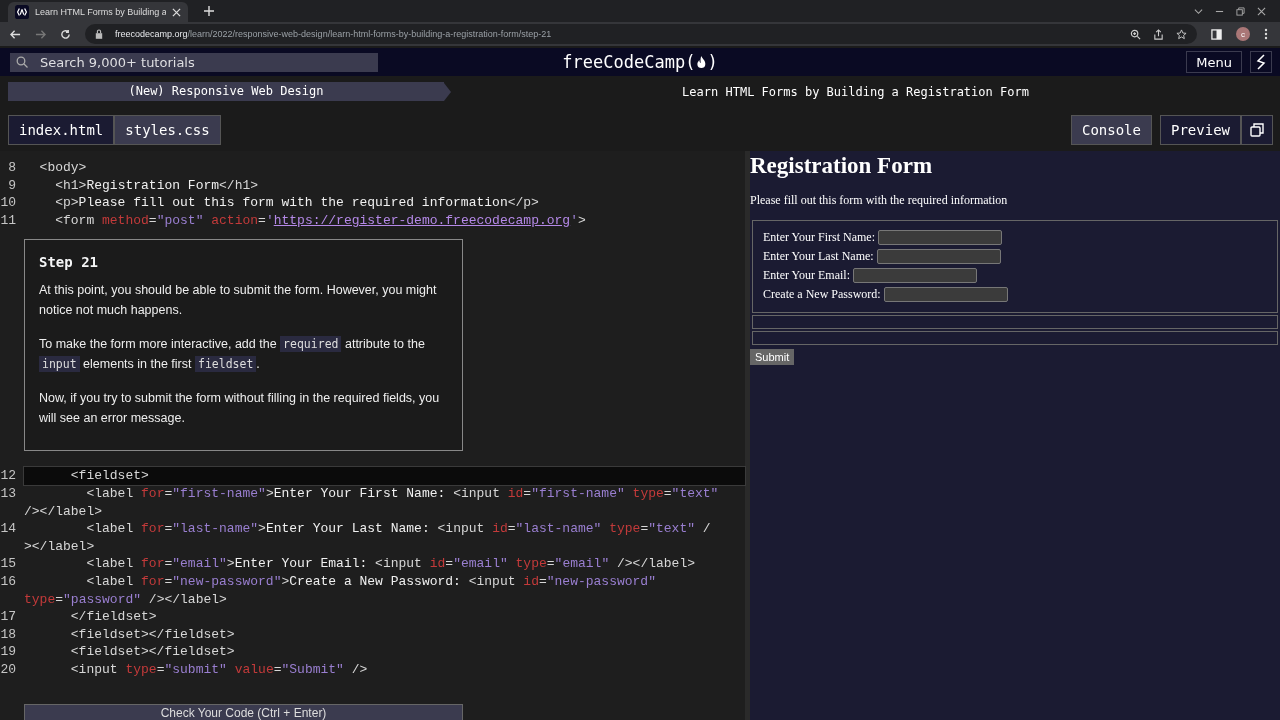  Describe the element at coordinates (1158, 34) in the screenshot. I see `share-icon` at that location.